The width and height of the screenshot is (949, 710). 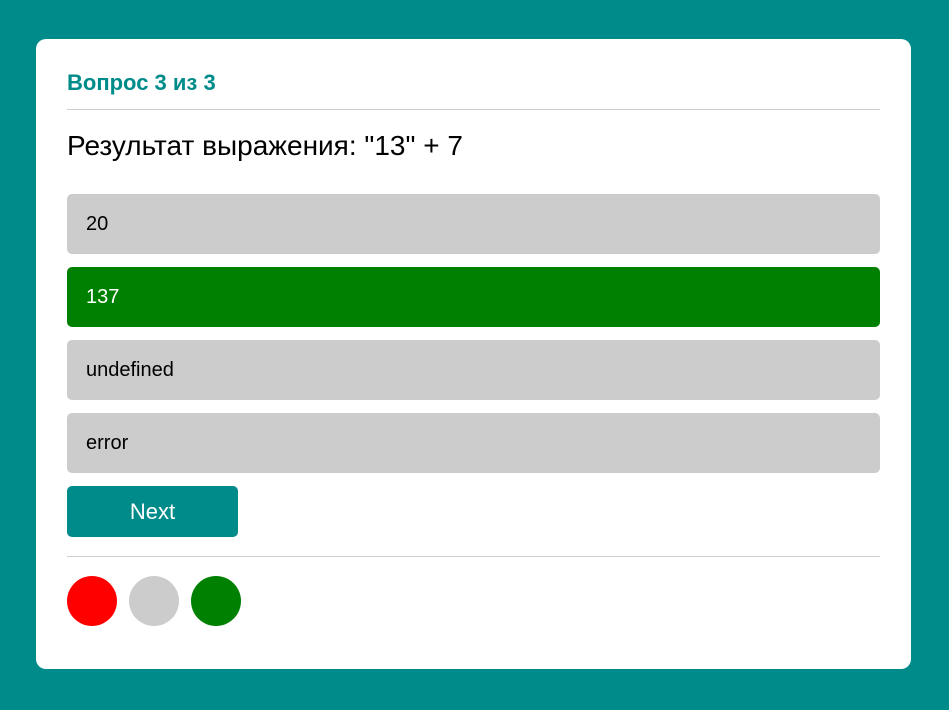 I want to click on footer-divider, so click(x=473, y=556).